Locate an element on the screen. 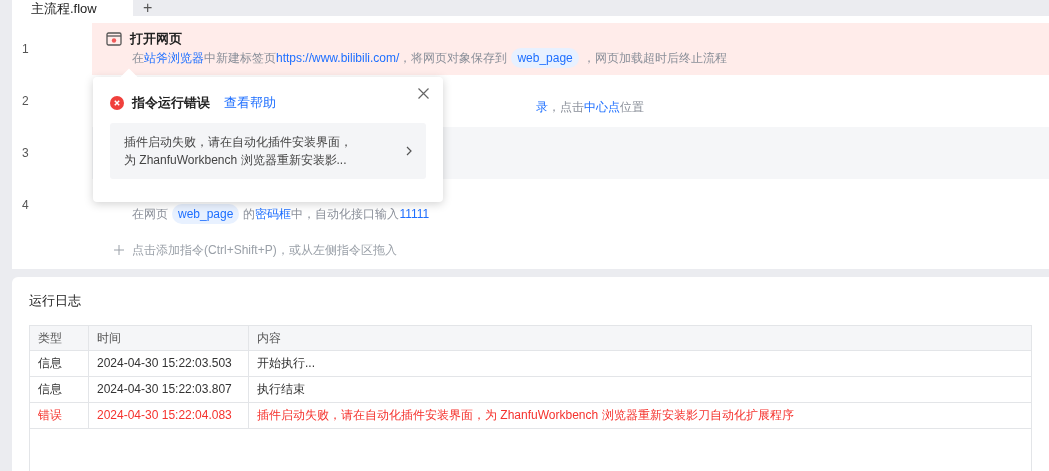 This screenshot has height=471, width=1049. column-header: 内容 is located at coordinates (269, 338).